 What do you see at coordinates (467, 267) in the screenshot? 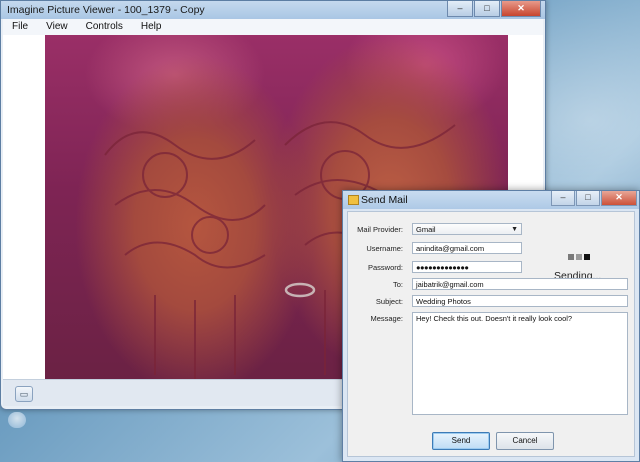
I see `password-field: ●●●●●●●●●●●●●` at bounding box center [467, 267].